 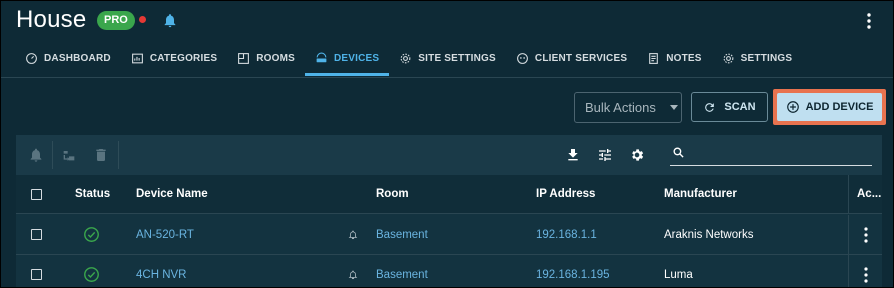 I want to click on tab-client-services: CLIENT SERVICES, so click(x=571, y=58).